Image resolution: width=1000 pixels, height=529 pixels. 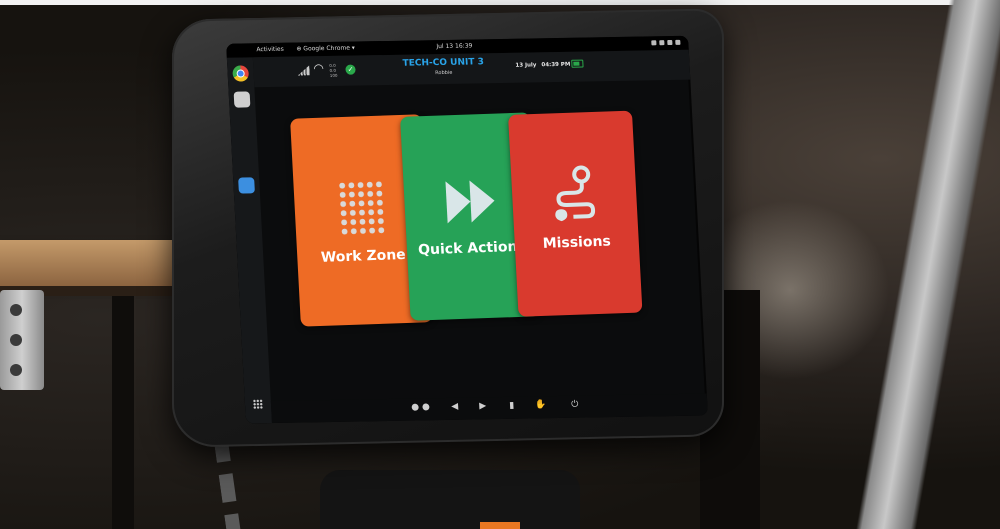 I want to click on chrome-icon, so click(x=241, y=73).